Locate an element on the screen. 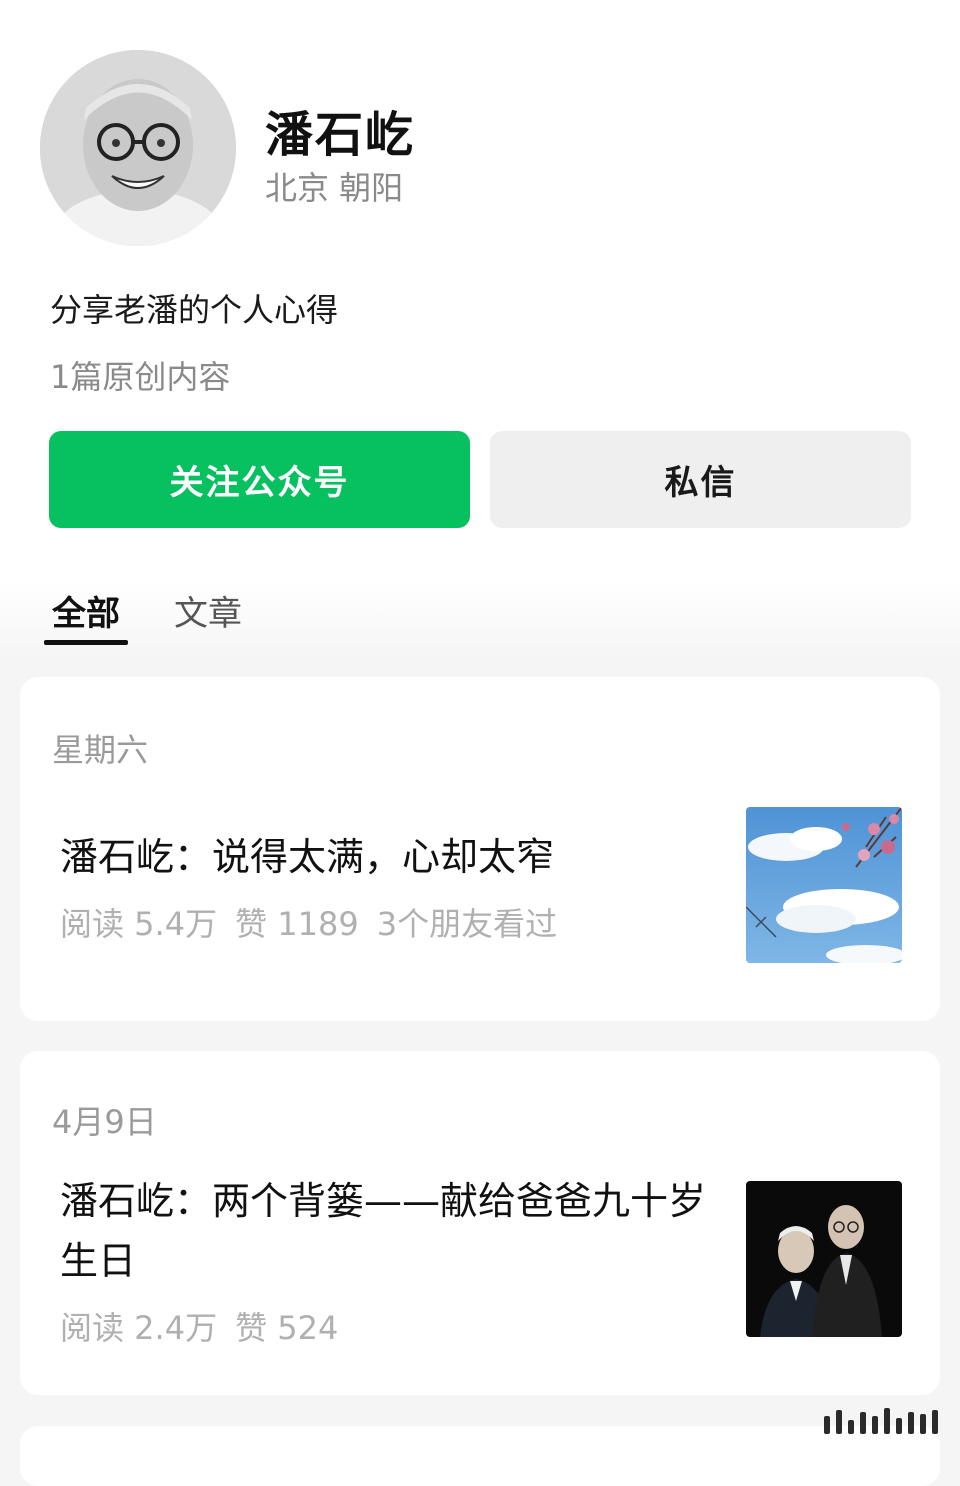 The image size is (960, 1486). father-son-portrait-image is located at coordinates (824, 1259).